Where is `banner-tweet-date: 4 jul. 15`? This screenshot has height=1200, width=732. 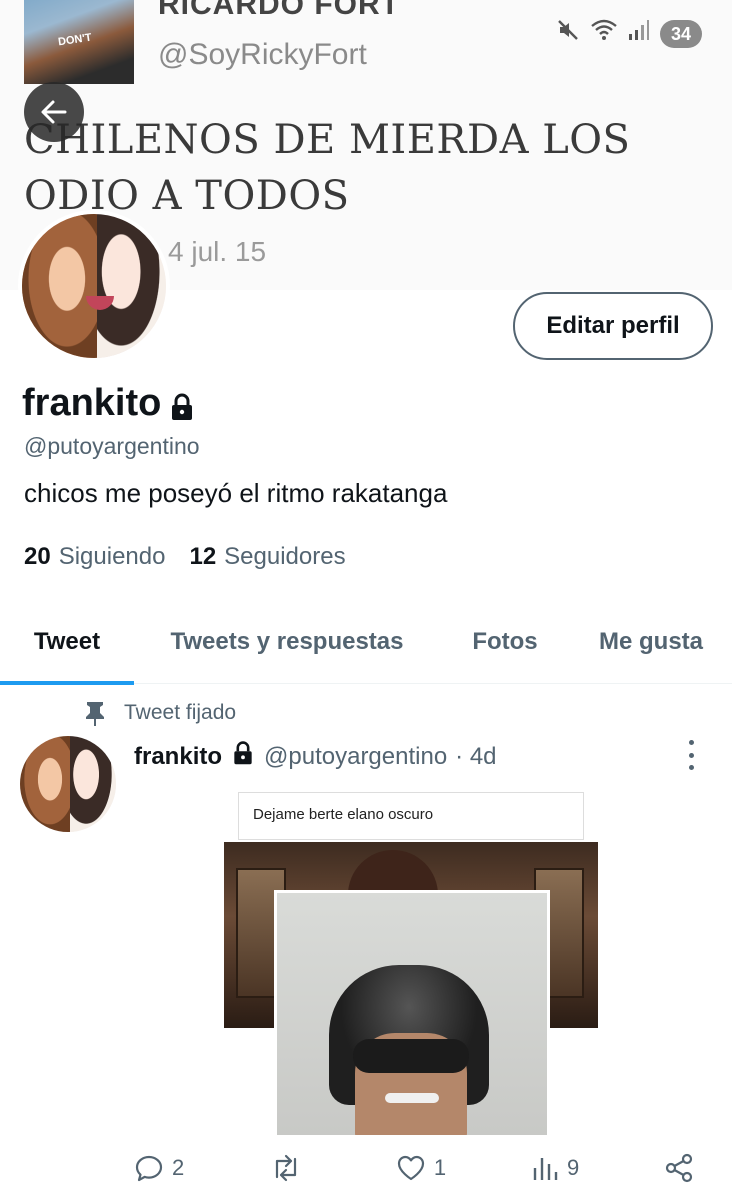 banner-tweet-date: 4 jul. 15 is located at coordinates (217, 251).